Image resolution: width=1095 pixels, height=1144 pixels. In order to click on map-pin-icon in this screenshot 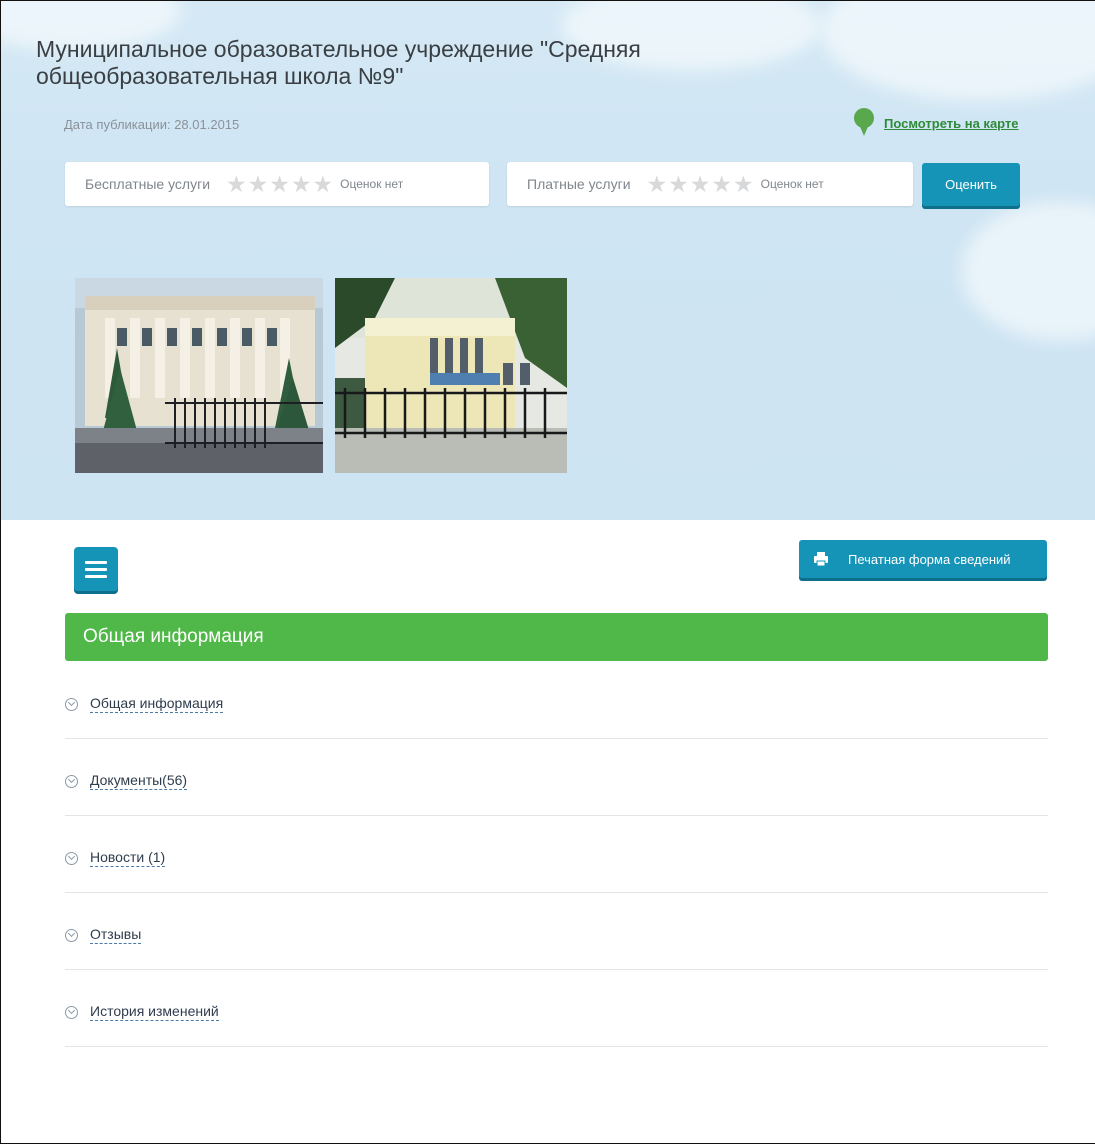, I will do `click(863, 123)`.